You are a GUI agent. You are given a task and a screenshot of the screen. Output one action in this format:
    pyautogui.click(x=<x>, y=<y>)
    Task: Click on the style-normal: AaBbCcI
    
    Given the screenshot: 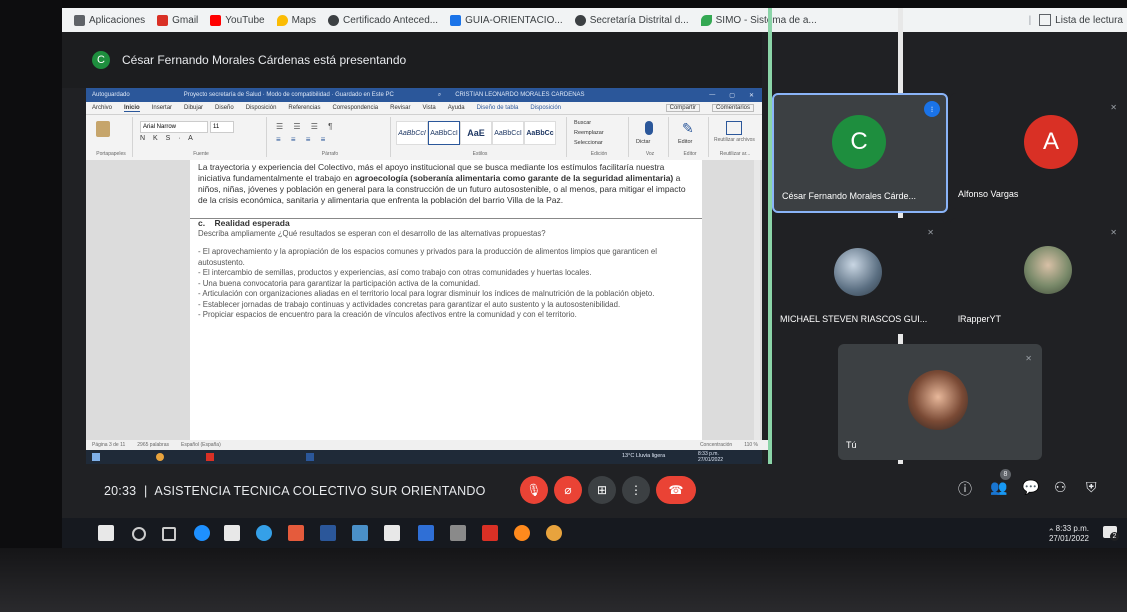 What is the action you would take?
    pyautogui.click(x=444, y=133)
    